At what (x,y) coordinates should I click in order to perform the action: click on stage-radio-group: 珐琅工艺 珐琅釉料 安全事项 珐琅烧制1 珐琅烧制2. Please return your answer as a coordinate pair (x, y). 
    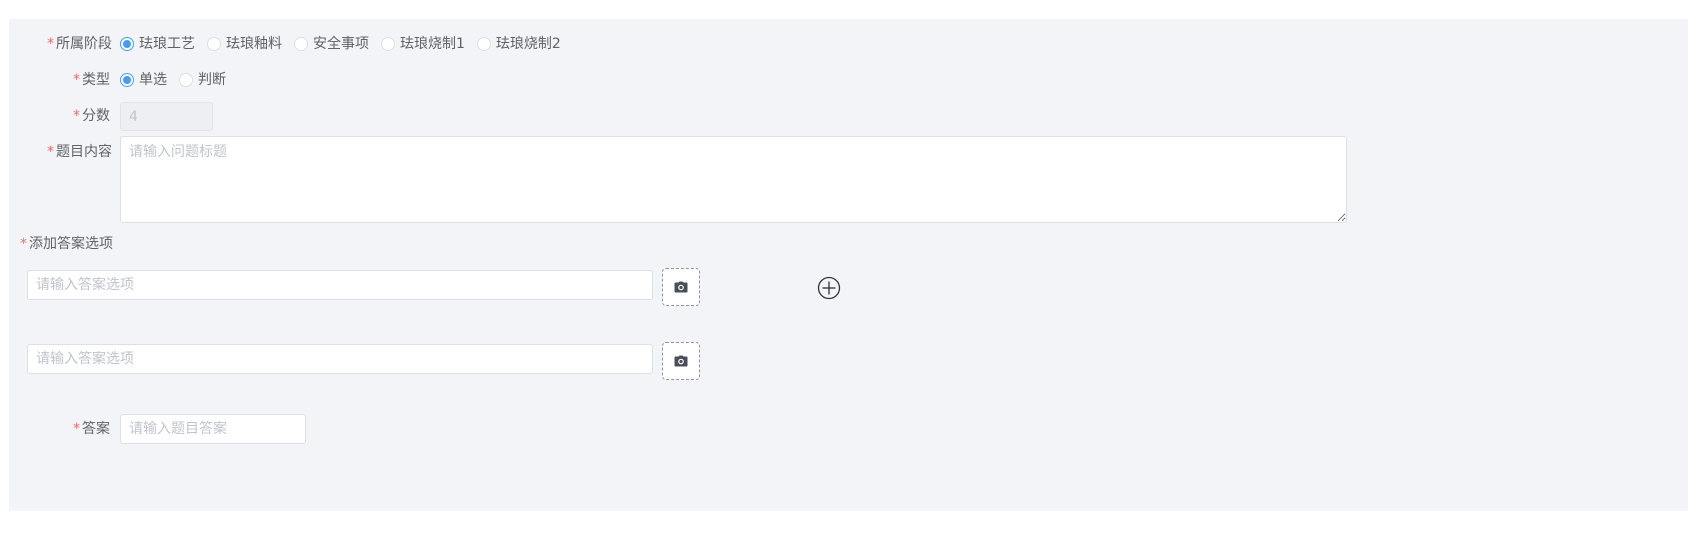
    Looking at the image, I should click on (346, 44).